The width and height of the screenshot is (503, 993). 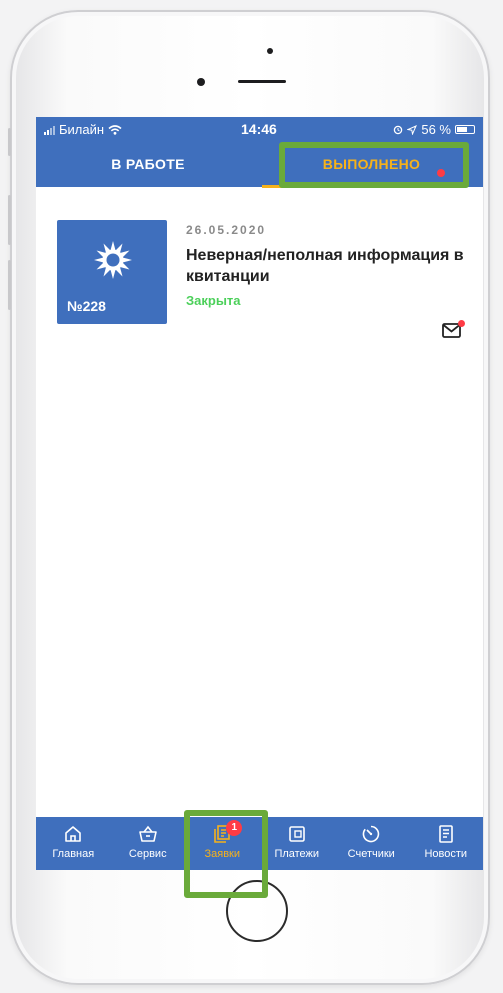 I want to click on nav-payments: Платежи, so click(x=297, y=843).